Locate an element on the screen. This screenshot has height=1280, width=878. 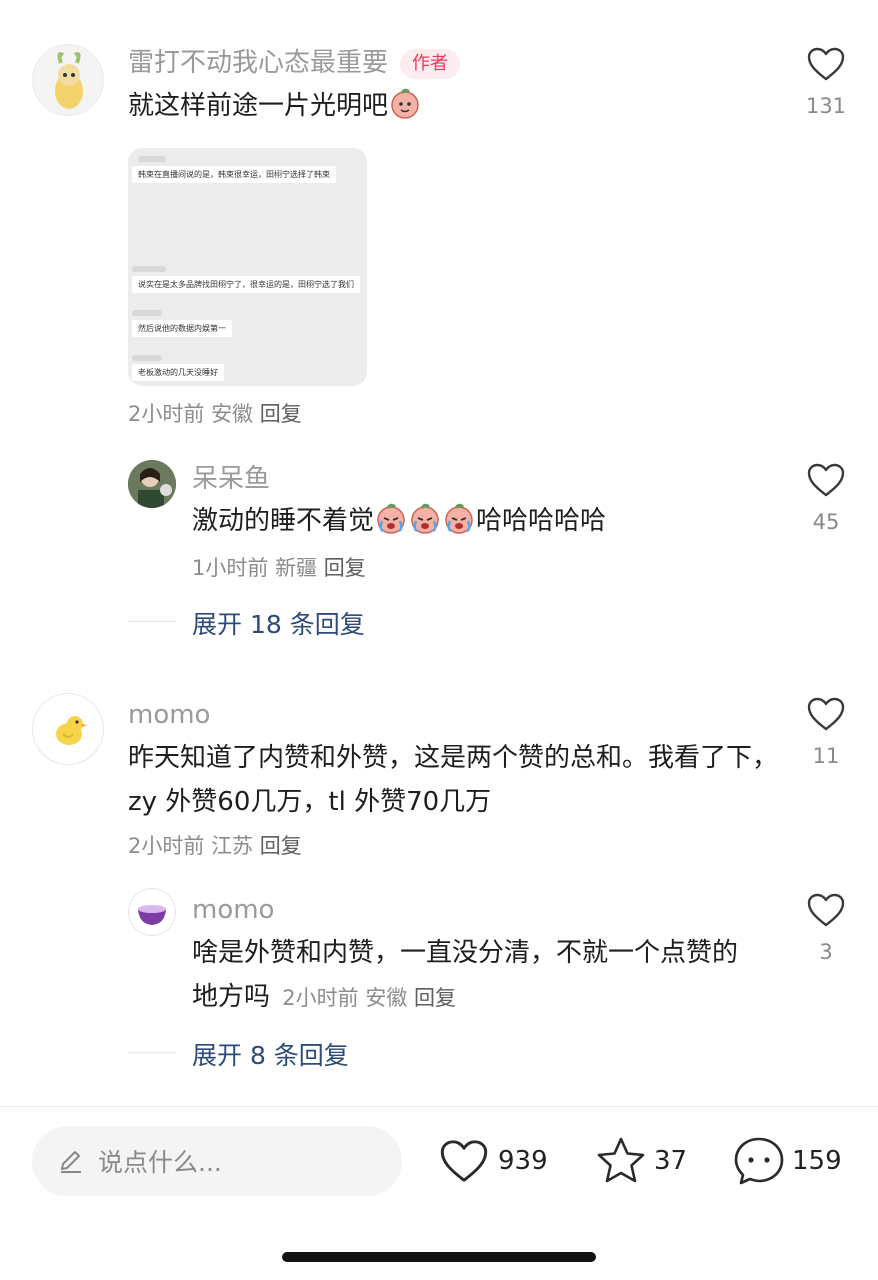
comment-text: 就这样前途一片光明吧 is located at coordinates (275, 106).